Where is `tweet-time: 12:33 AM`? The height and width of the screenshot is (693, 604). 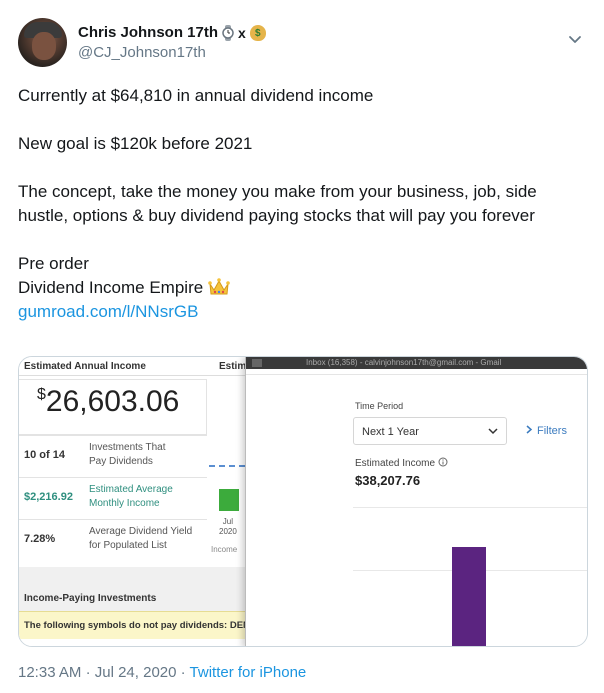 tweet-time: 12:33 AM is located at coordinates (49, 672).